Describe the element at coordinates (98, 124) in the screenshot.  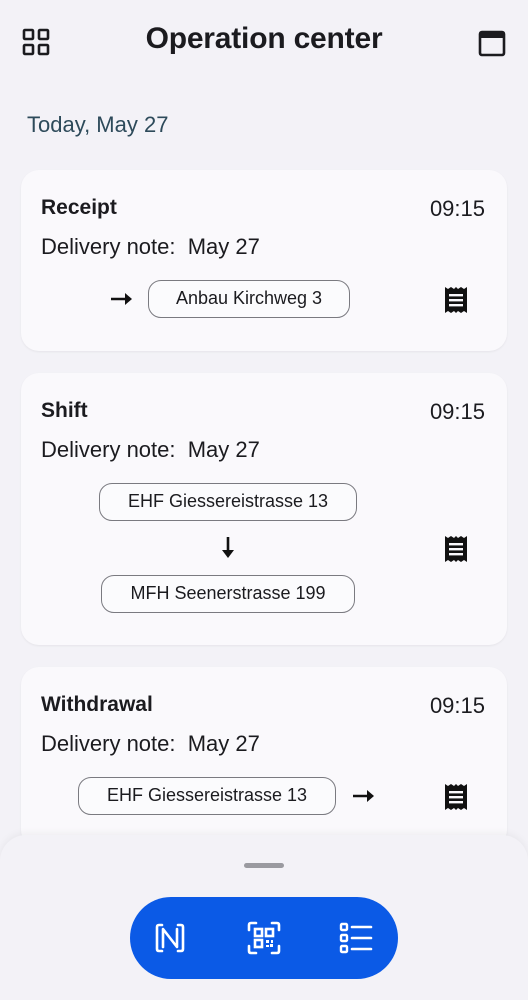
I see `date-heading: Today, May 27` at that location.